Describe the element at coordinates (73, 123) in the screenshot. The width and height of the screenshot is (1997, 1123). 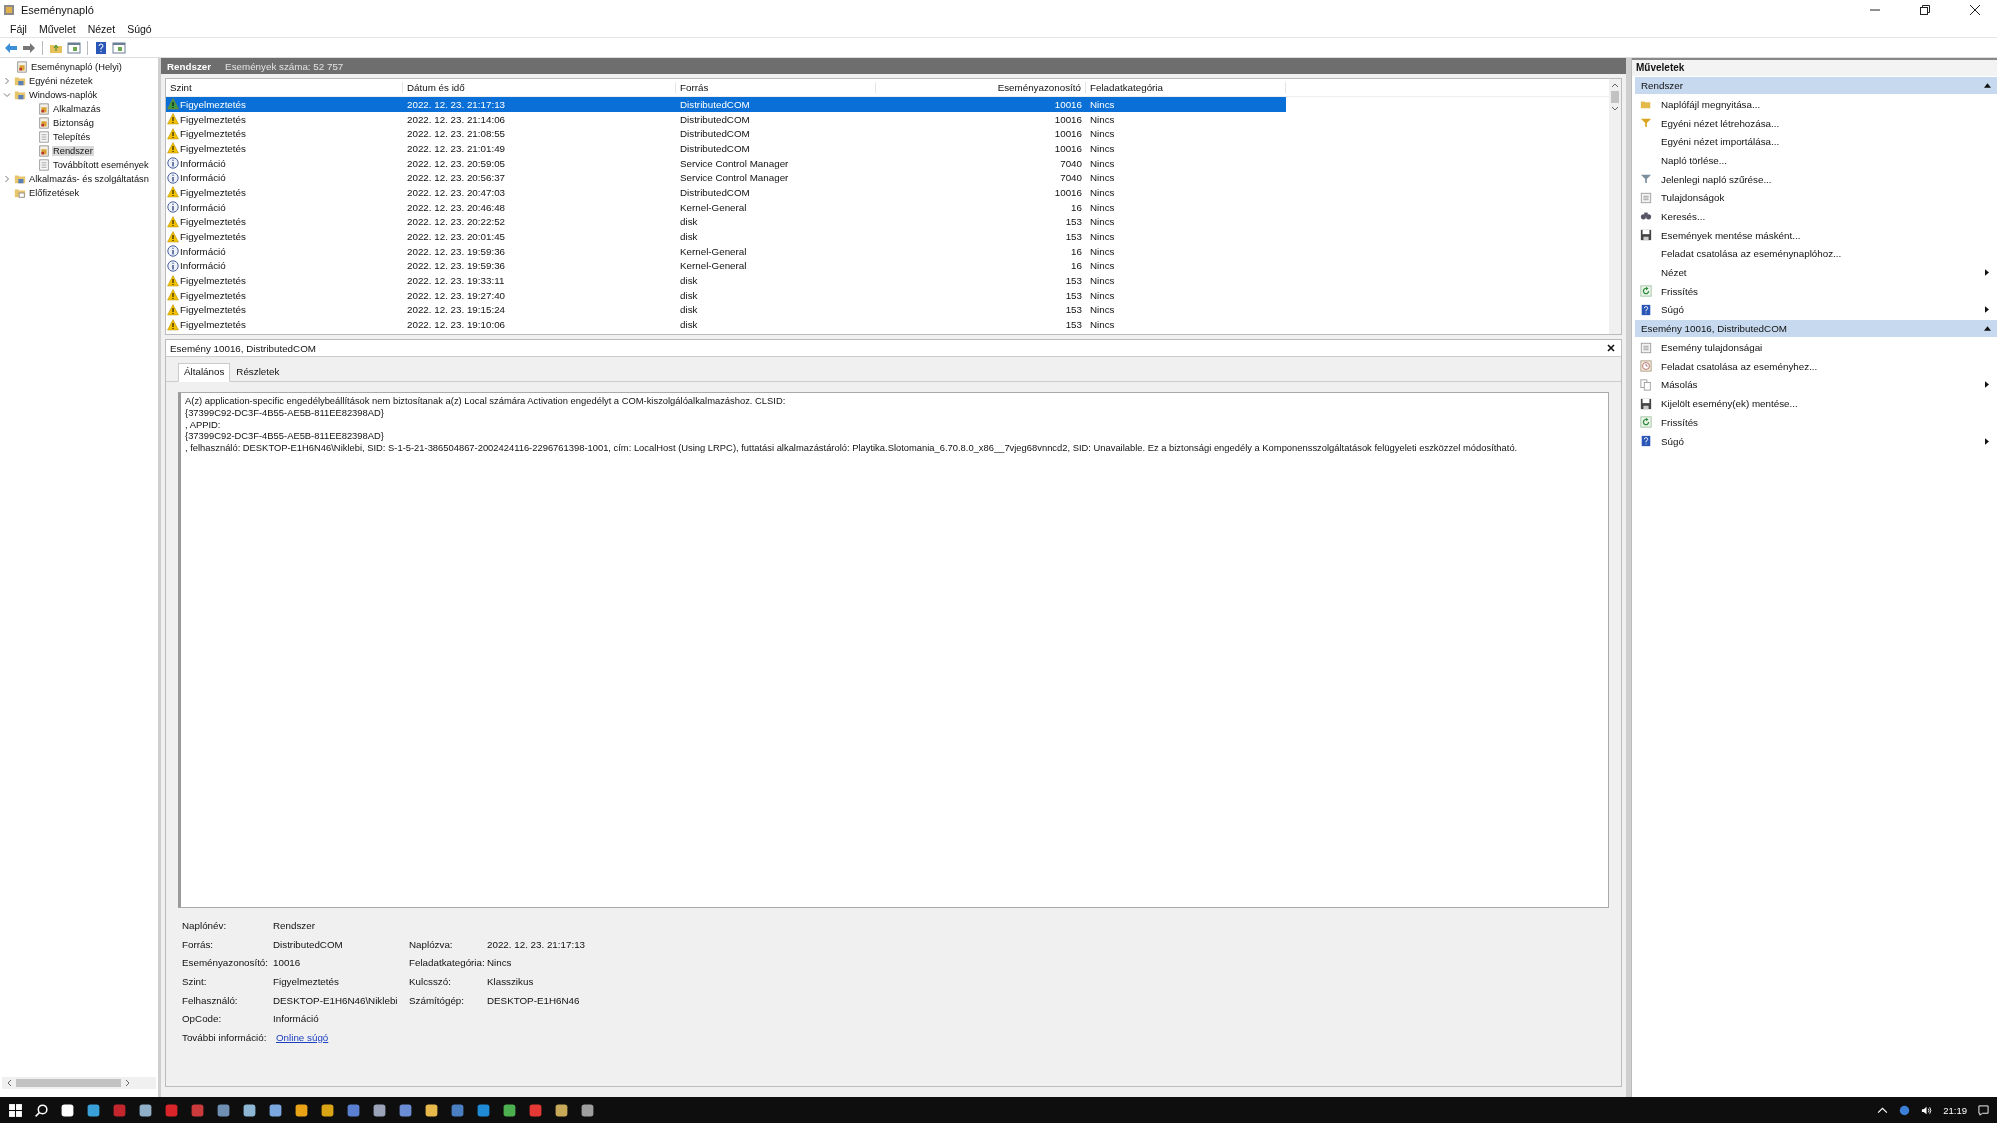
I see `tree-item: Biztonság` at that location.